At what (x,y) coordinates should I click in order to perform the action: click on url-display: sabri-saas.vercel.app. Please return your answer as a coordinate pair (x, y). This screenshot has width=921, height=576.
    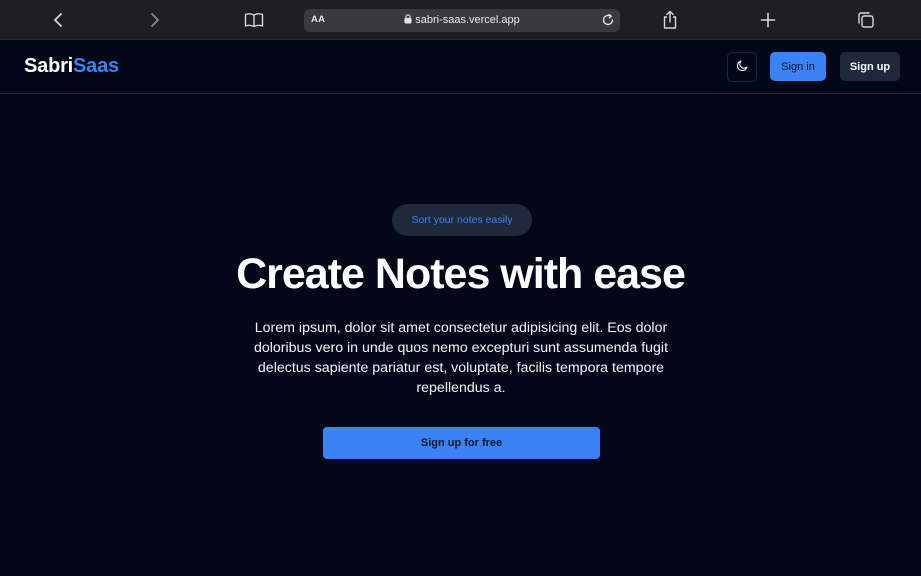
    Looking at the image, I should click on (462, 20).